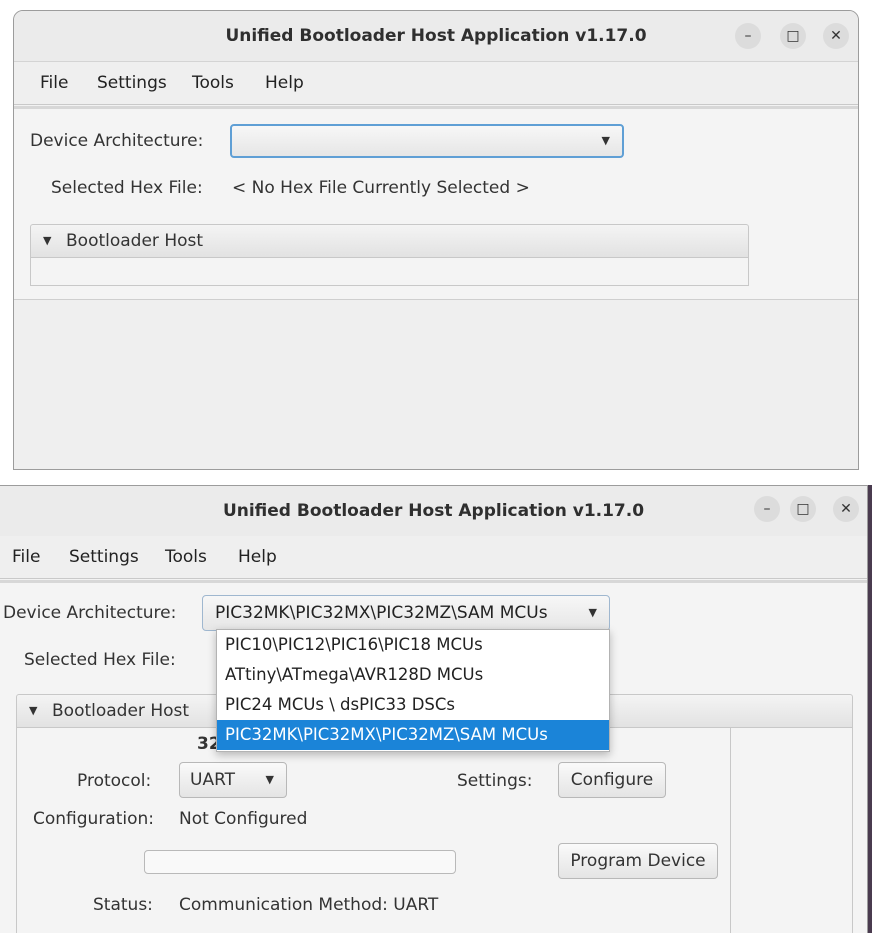 The width and height of the screenshot is (872, 933). I want to click on progress-bar, so click(300, 862).